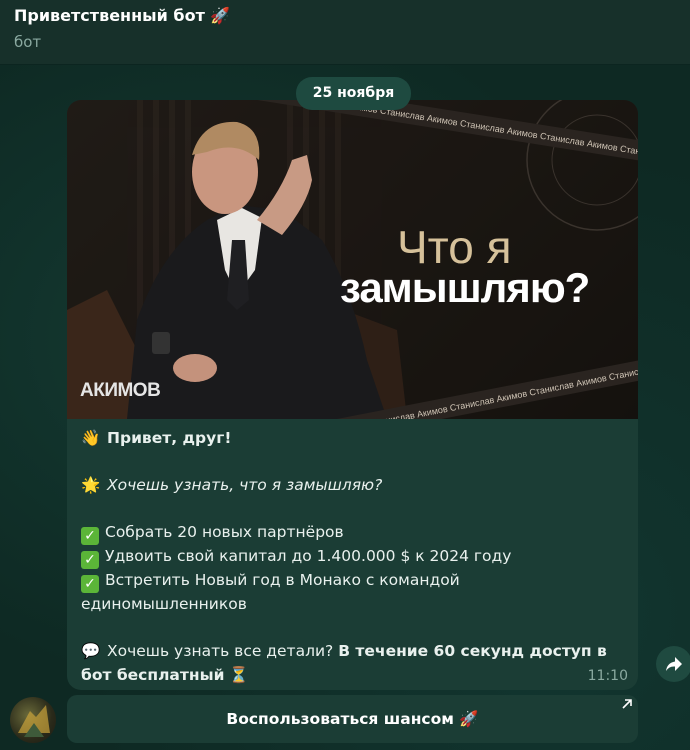  What do you see at coordinates (353, 439) in the screenshot?
I see `greeting-line: 👋 Привет, друг!` at bounding box center [353, 439].